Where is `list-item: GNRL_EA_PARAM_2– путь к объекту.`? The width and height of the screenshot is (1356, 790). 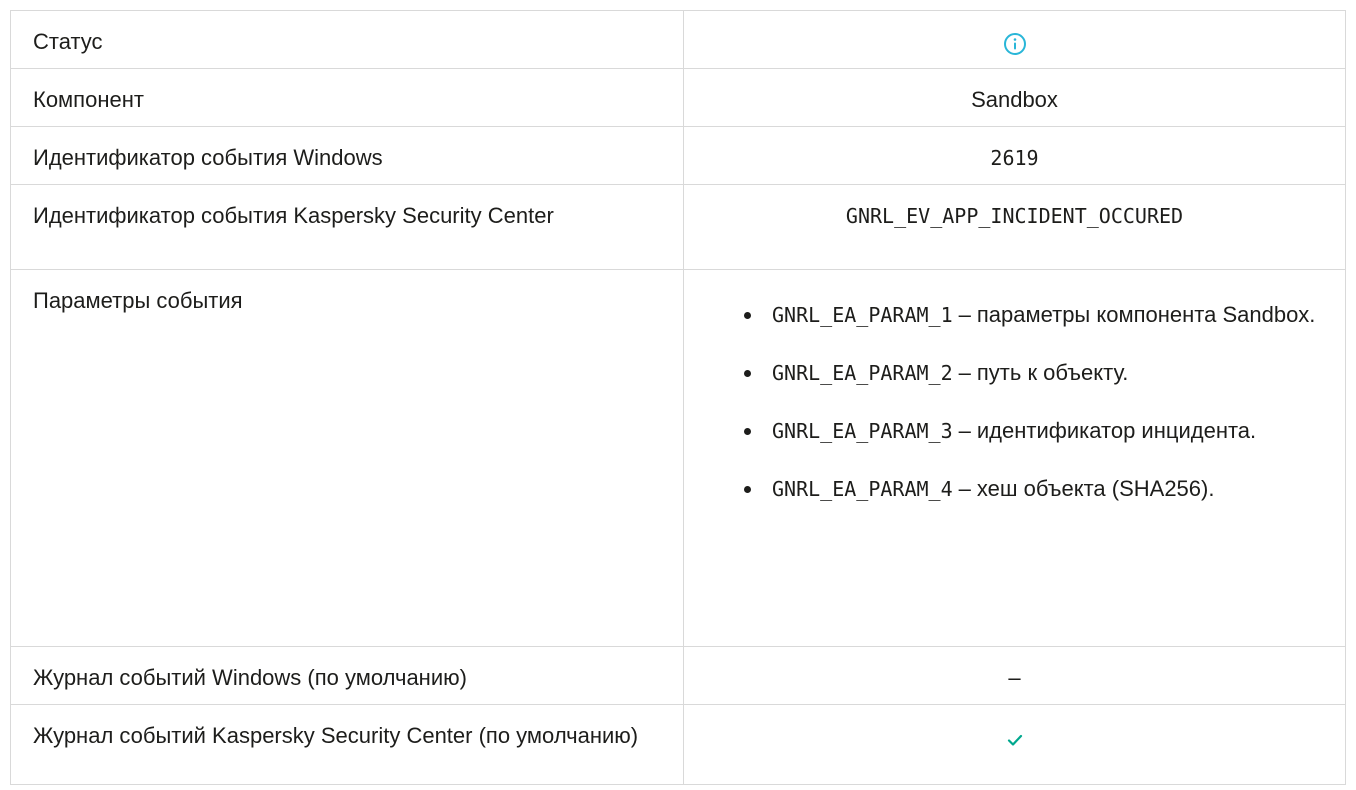
list-item: GNRL_EA_PARAM_2– путь к объекту. is located at coordinates (1031, 373).